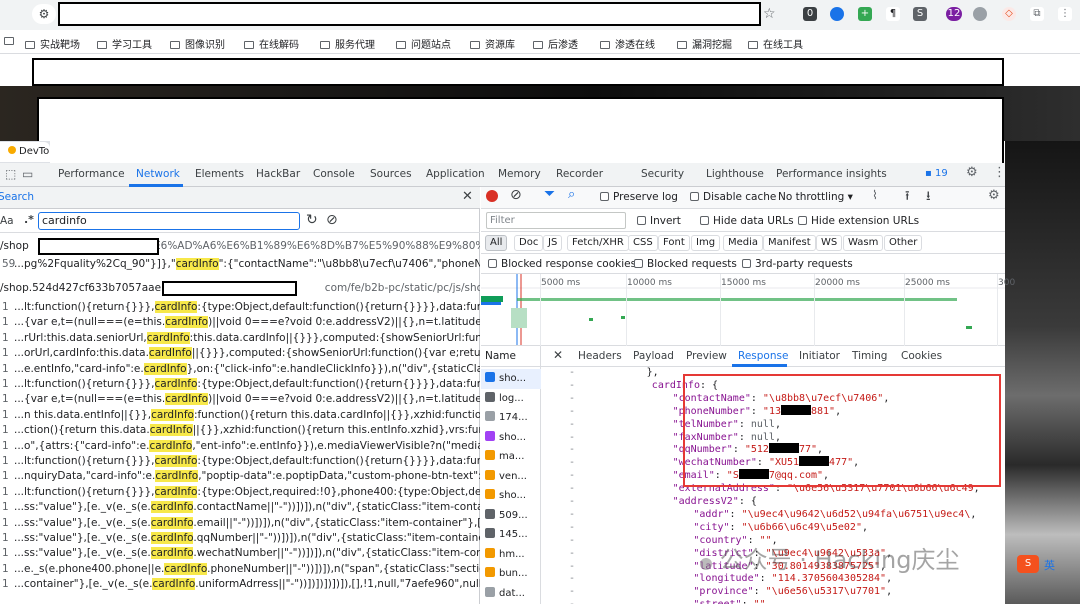 This screenshot has width=1080, height=604. Describe the element at coordinates (706, 243) in the screenshot. I see `filter-type-img: Img` at that location.